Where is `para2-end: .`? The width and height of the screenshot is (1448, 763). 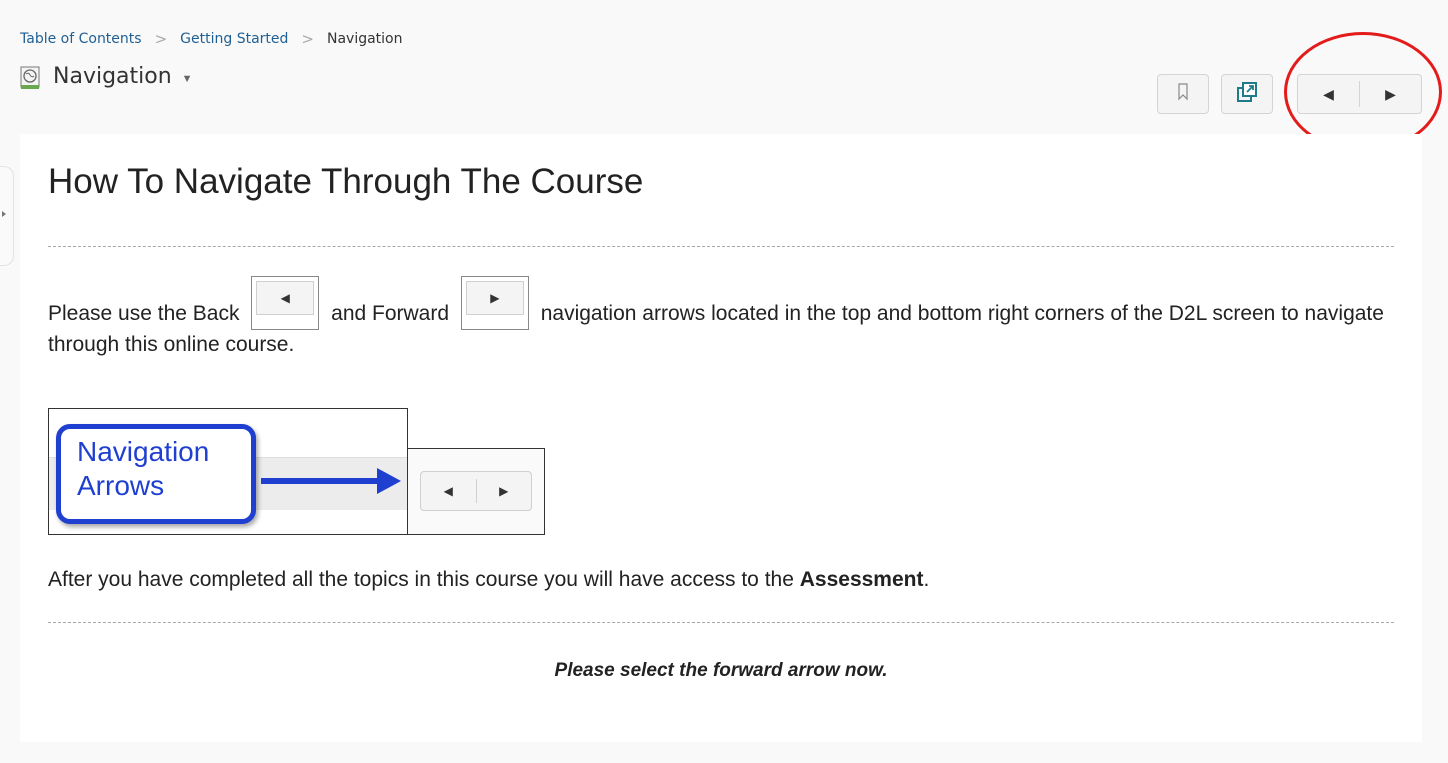 para2-end: . is located at coordinates (926, 579).